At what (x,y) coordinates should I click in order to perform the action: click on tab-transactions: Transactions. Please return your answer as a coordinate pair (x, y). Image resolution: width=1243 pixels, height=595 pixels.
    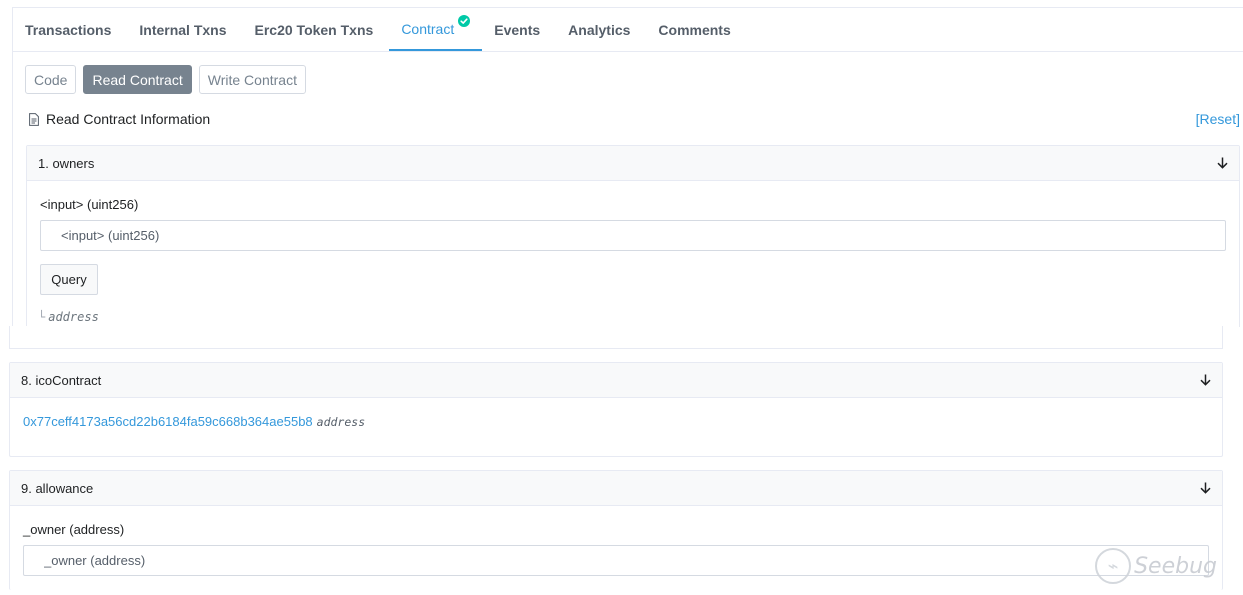
    Looking at the image, I should click on (70, 29).